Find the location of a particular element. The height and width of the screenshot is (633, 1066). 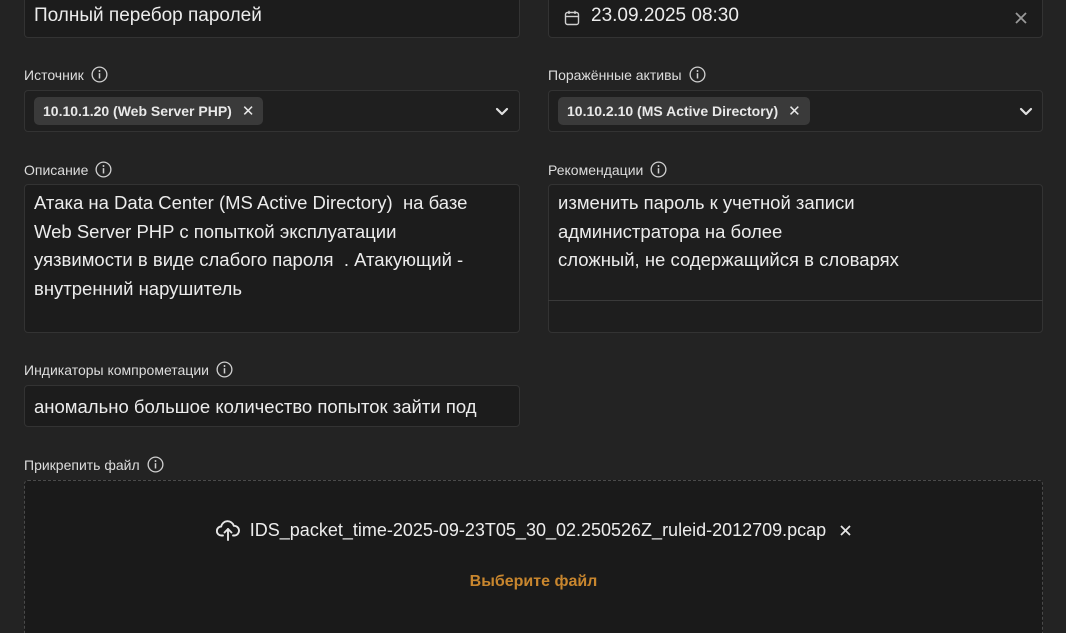

recommendations-label: Рекомендации is located at coordinates (607, 169).